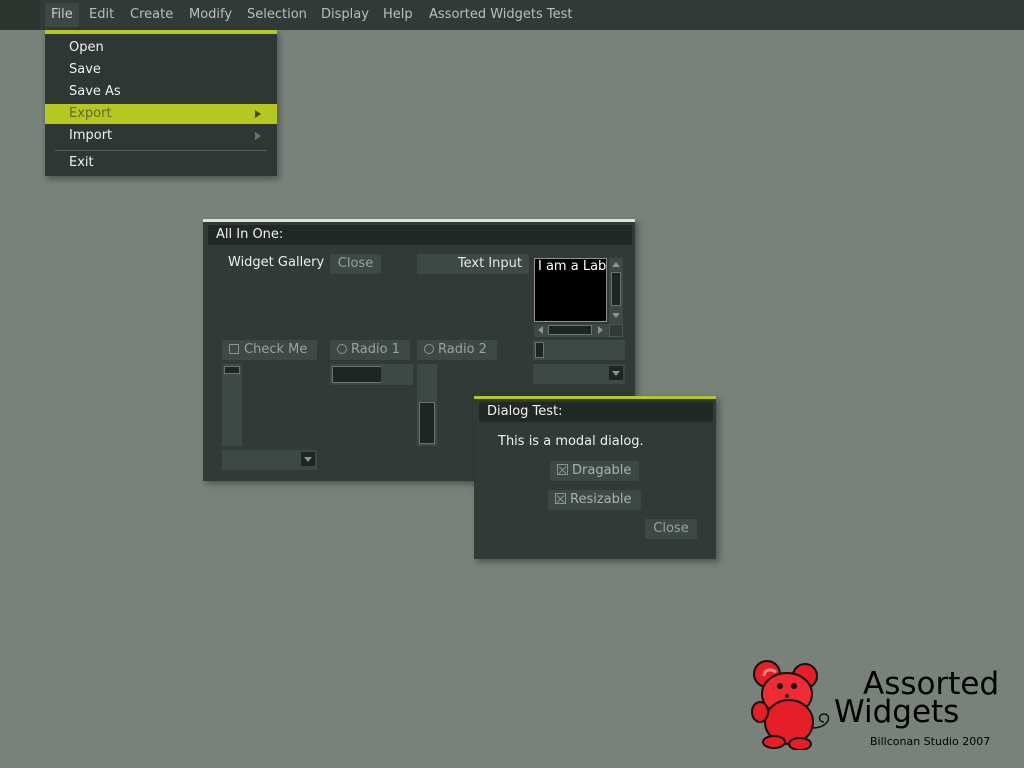 The height and width of the screenshot is (768, 1024). What do you see at coordinates (420, 235) in the screenshot?
I see `all-in-one-titlebar: All In One:` at bounding box center [420, 235].